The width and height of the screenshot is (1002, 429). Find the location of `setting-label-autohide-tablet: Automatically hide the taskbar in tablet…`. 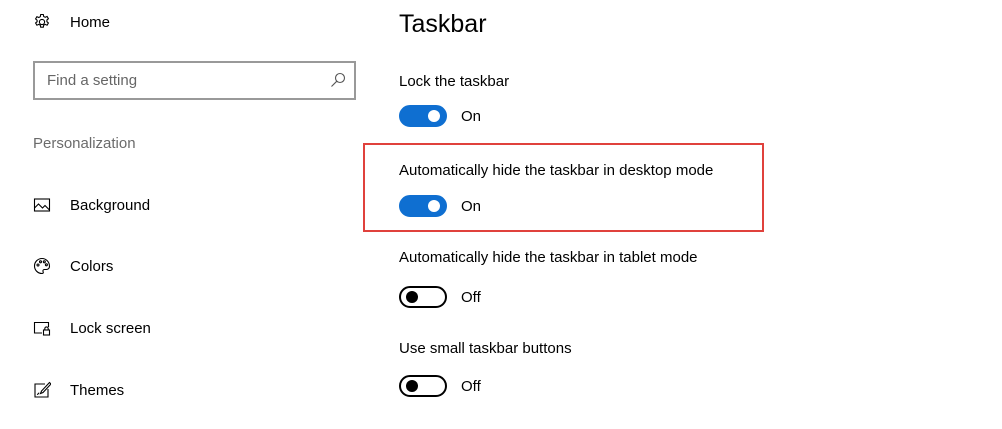

setting-label-autohide-tablet: Automatically hide the taskbar in tablet… is located at coordinates (548, 257).